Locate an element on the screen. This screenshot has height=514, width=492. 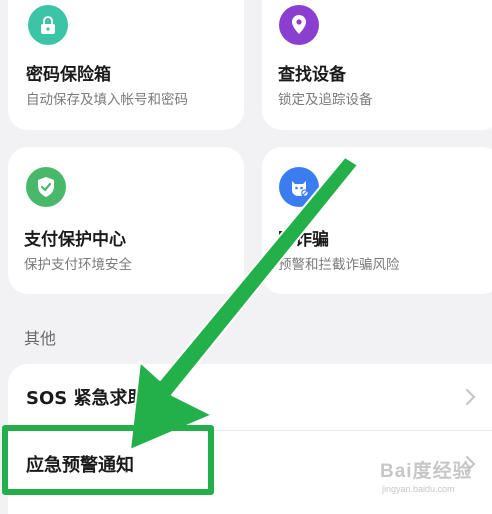
annotation-highlight-box is located at coordinates (108, 460).